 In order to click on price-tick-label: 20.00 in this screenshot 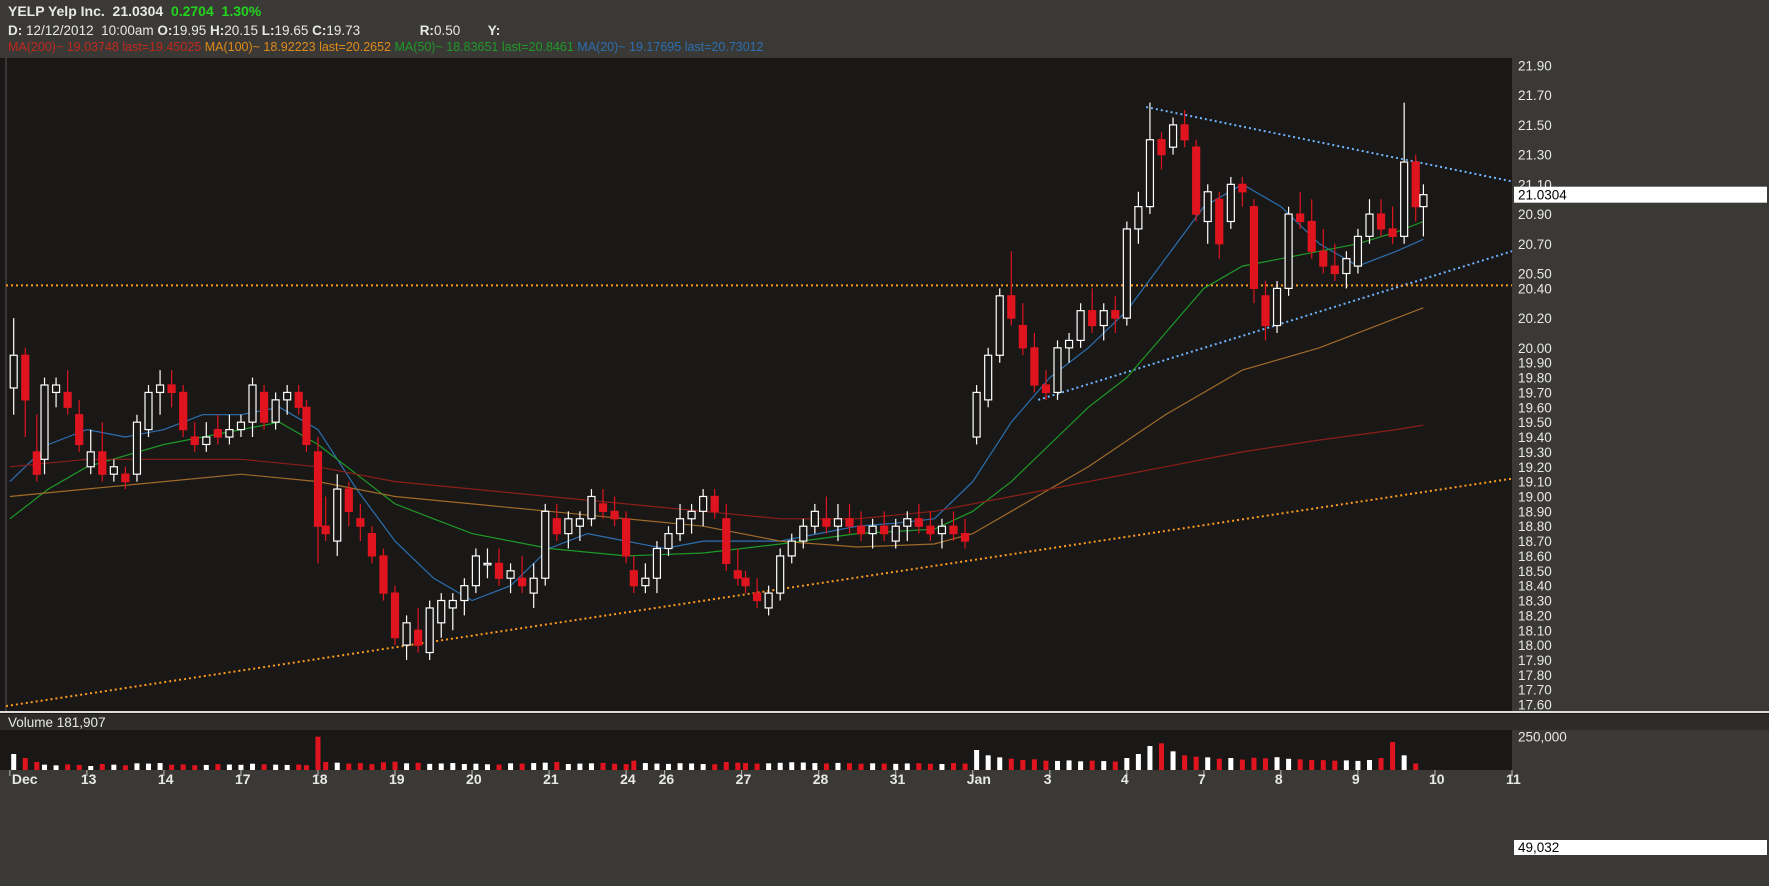, I will do `click(1535, 348)`.